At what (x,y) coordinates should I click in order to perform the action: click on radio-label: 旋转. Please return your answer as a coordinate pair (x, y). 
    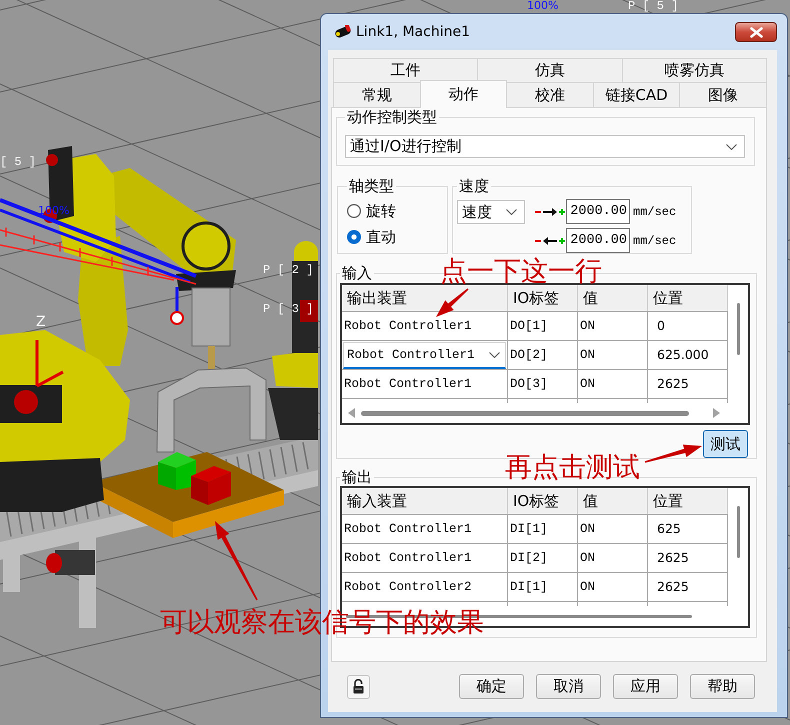
    Looking at the image, I should click on (381, 211).